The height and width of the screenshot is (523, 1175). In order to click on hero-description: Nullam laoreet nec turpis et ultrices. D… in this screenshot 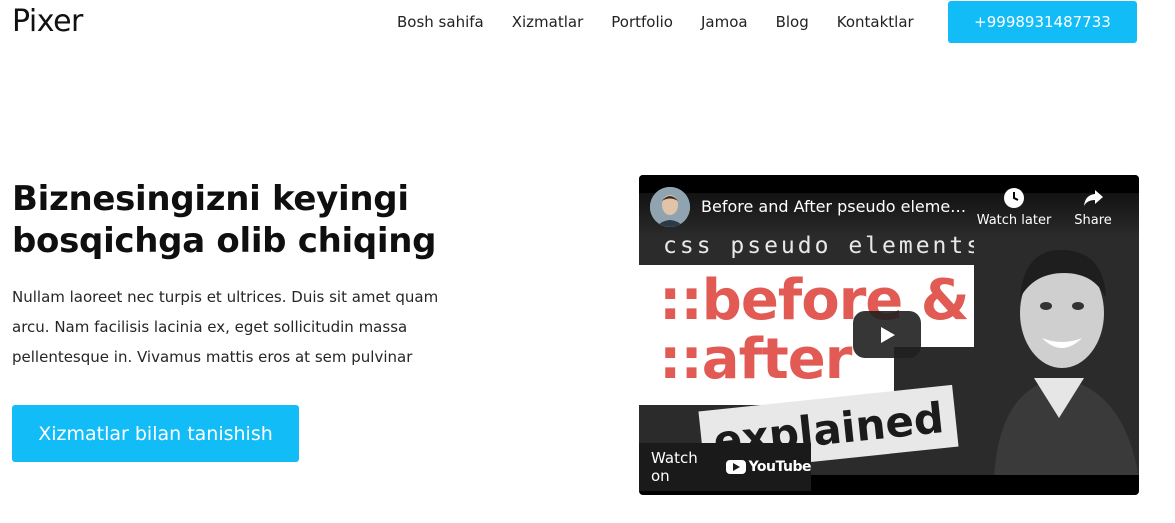, I will do `click(225, 327)`.